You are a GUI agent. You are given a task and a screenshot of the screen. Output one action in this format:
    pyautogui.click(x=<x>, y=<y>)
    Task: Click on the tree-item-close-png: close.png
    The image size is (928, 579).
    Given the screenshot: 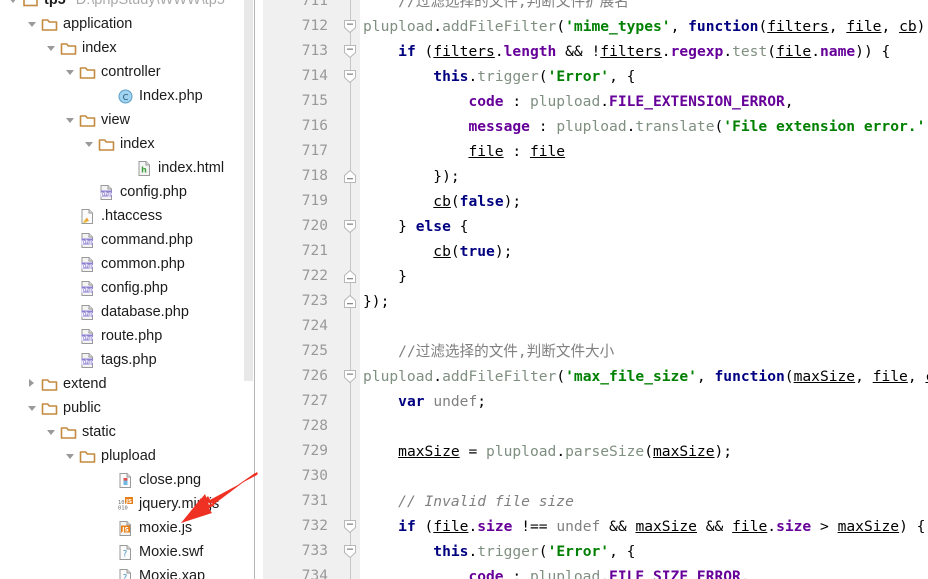 What is the action you would take?
    pyautogui.click(x=126, y=480)
    